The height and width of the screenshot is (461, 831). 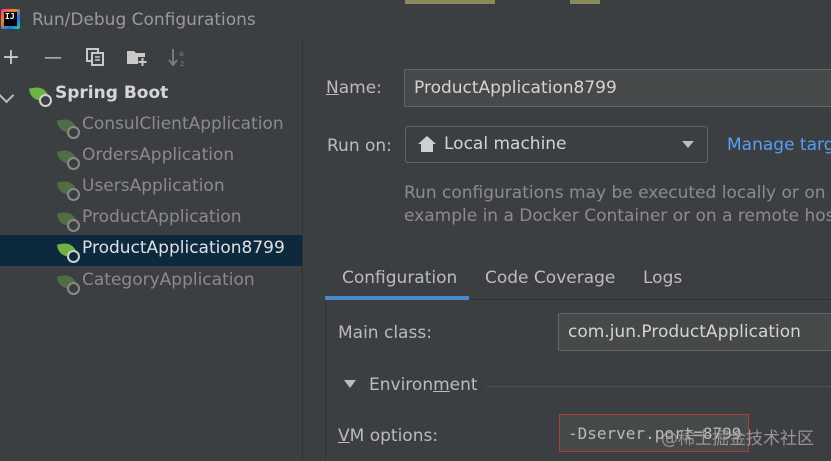 I want to click on house-icon, so click(x=427, y=144).